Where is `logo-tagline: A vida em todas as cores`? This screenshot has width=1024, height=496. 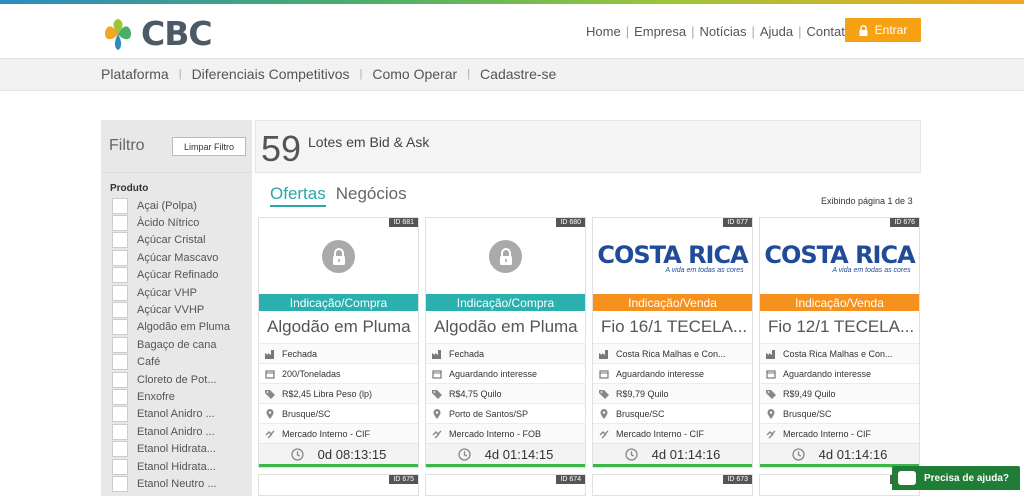 logo-tagline: A vida em todas as cores is located at coordinates (704, 270).